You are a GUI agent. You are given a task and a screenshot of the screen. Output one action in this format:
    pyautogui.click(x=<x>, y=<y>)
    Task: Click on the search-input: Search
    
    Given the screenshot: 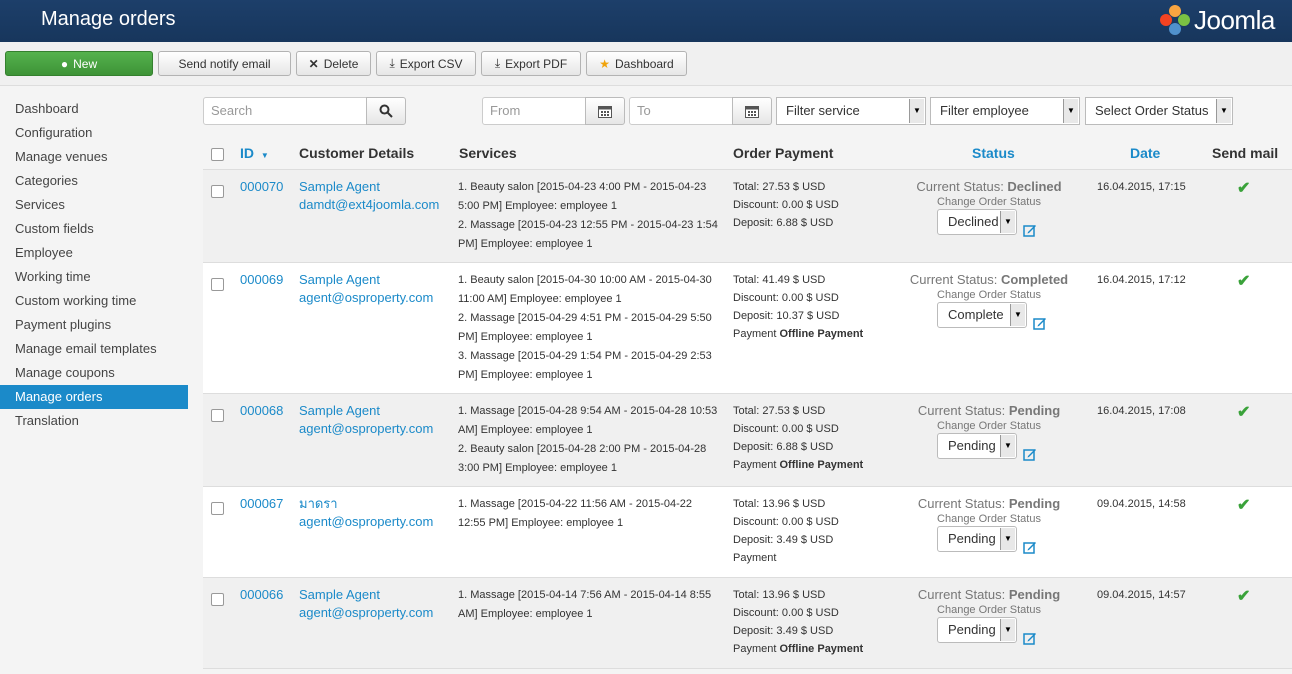 What is the action you would take?
    pyautogui.click(x=285, y=111)
    